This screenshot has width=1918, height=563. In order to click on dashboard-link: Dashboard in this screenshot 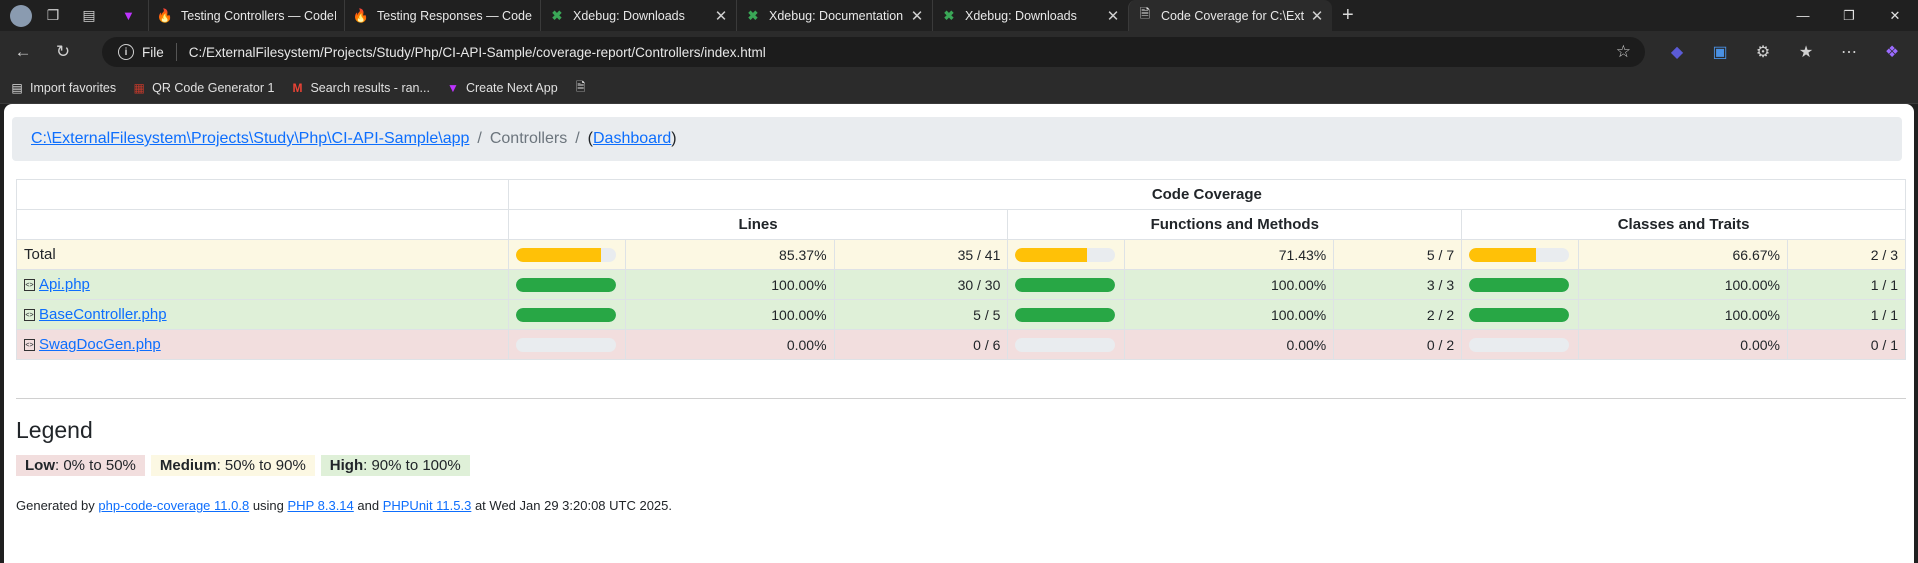, I will do `click(632, 139)`.